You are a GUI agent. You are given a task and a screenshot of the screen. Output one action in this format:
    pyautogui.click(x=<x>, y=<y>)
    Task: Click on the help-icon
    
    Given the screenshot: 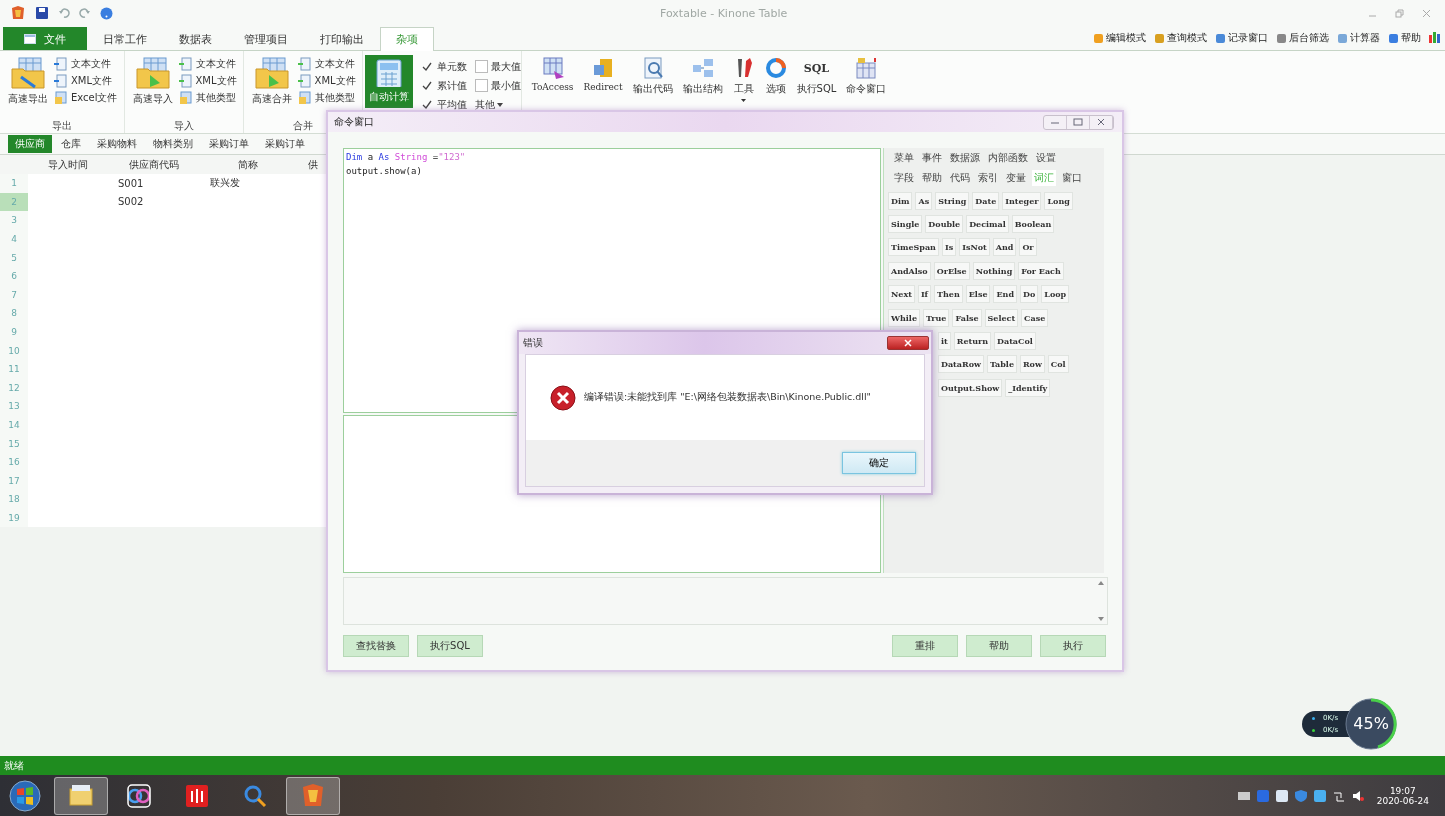 What is the action you would take?
    pyautogui.click(x=106, y=13)
    